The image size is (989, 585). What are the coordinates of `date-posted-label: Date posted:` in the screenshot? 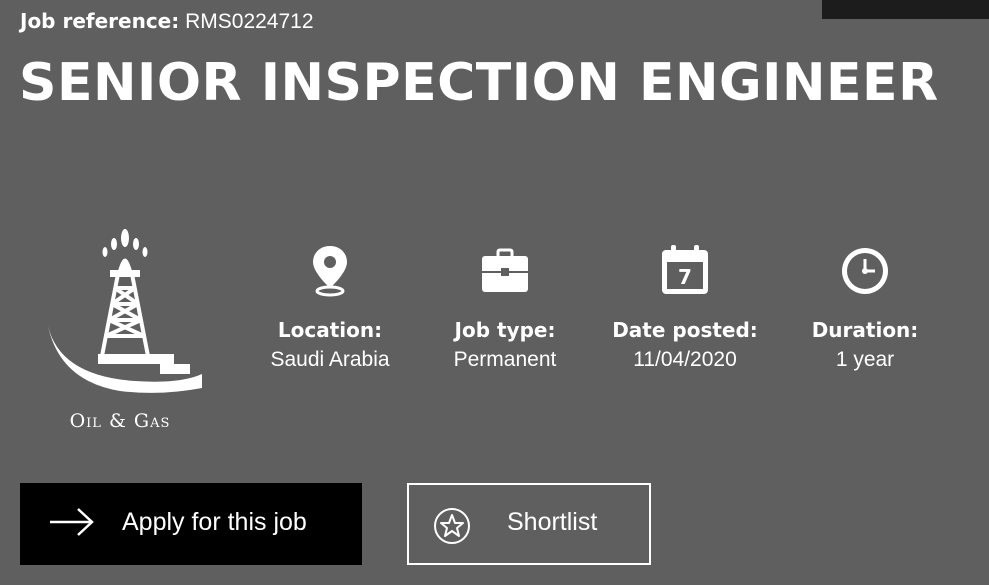 It's located at (685, 330).